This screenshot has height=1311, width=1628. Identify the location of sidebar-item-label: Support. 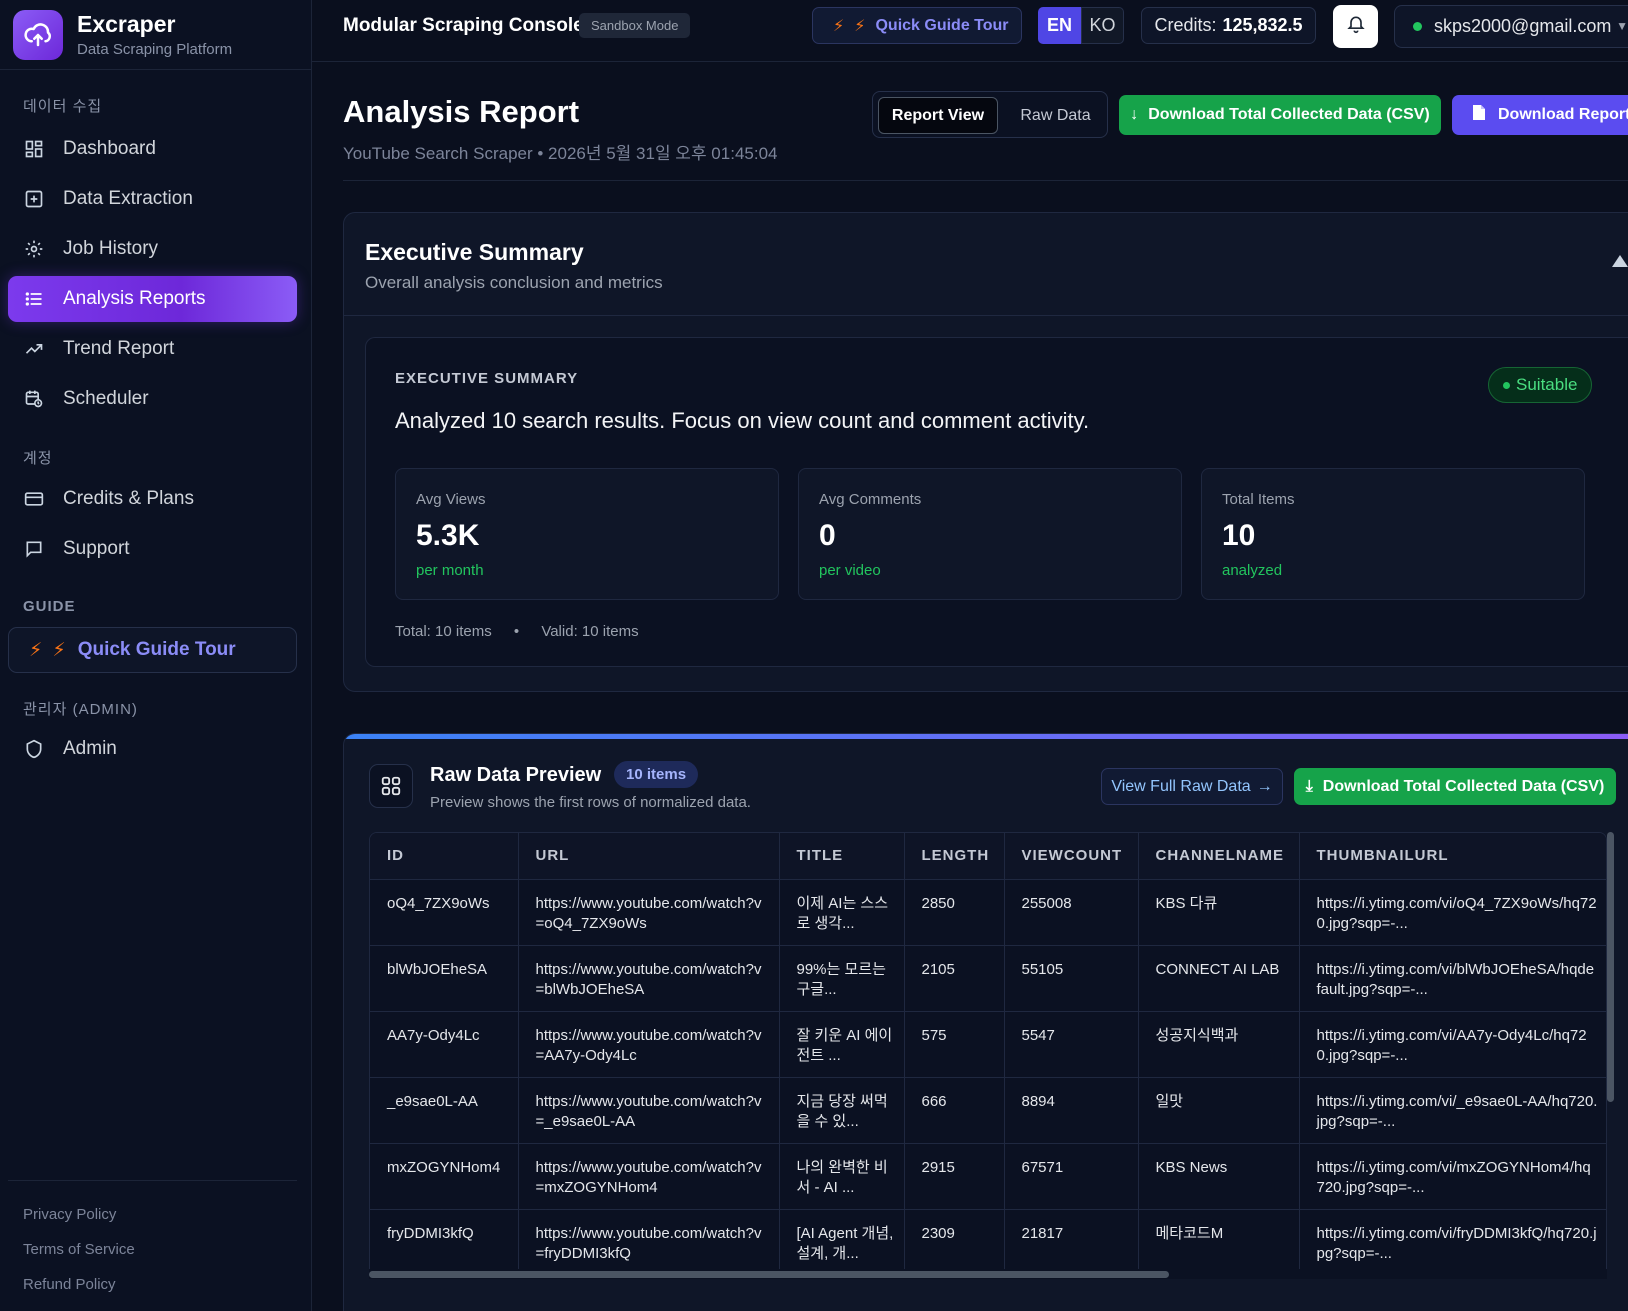
(96, 548).